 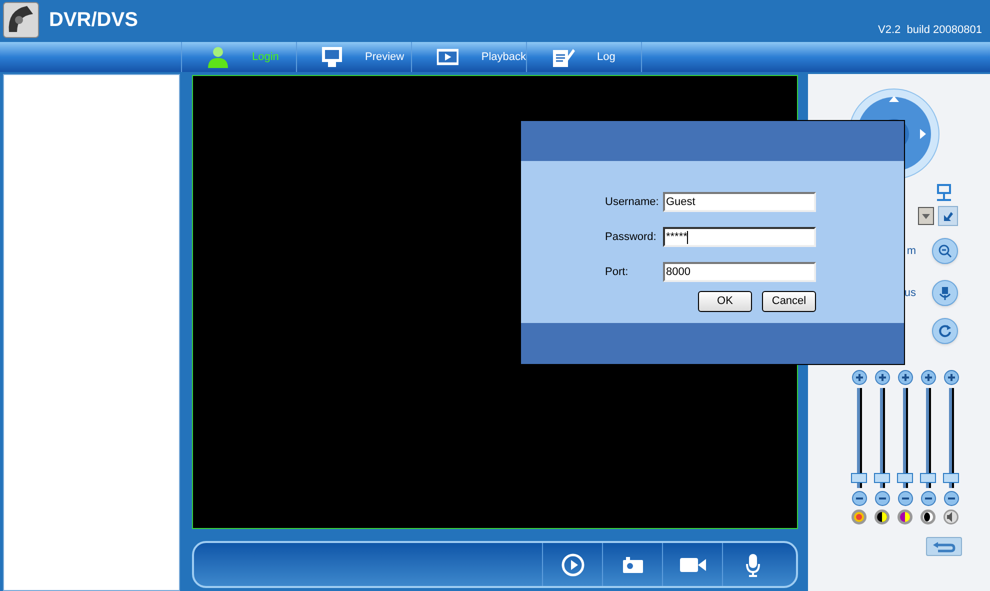 What do you see at coordinates (739, 237) in the screenshot?
I see `text-field: *****` at bounding box center [739, 237].